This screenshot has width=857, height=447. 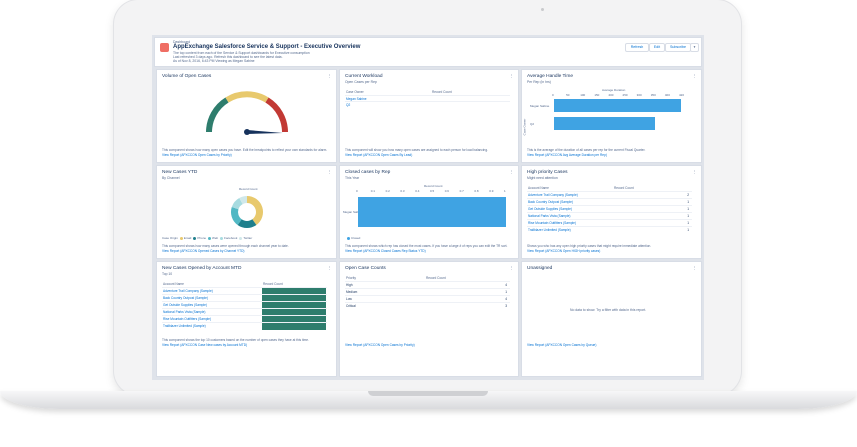 What do you see at coordinates (402, 191) in the screenshot?
I see `x-tick-label: 0.3` at bounding box center [402, 191].